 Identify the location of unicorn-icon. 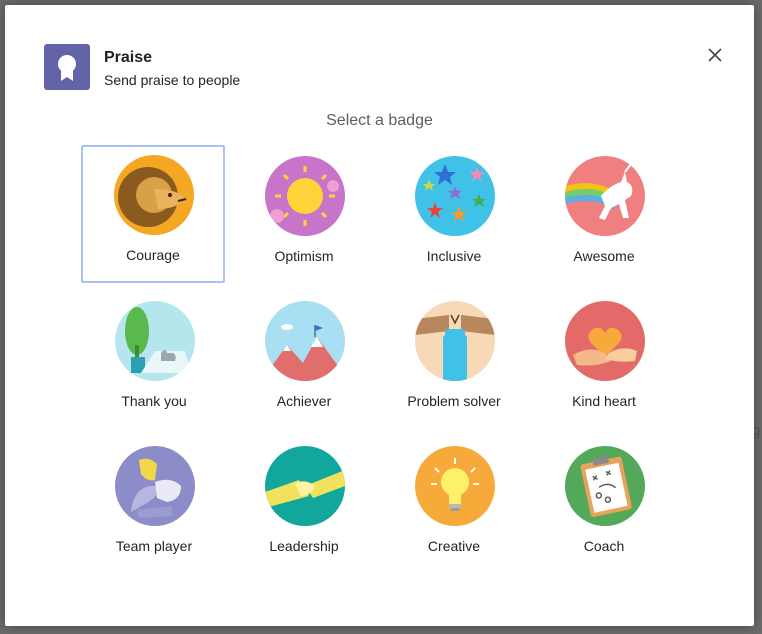
(605, 196).